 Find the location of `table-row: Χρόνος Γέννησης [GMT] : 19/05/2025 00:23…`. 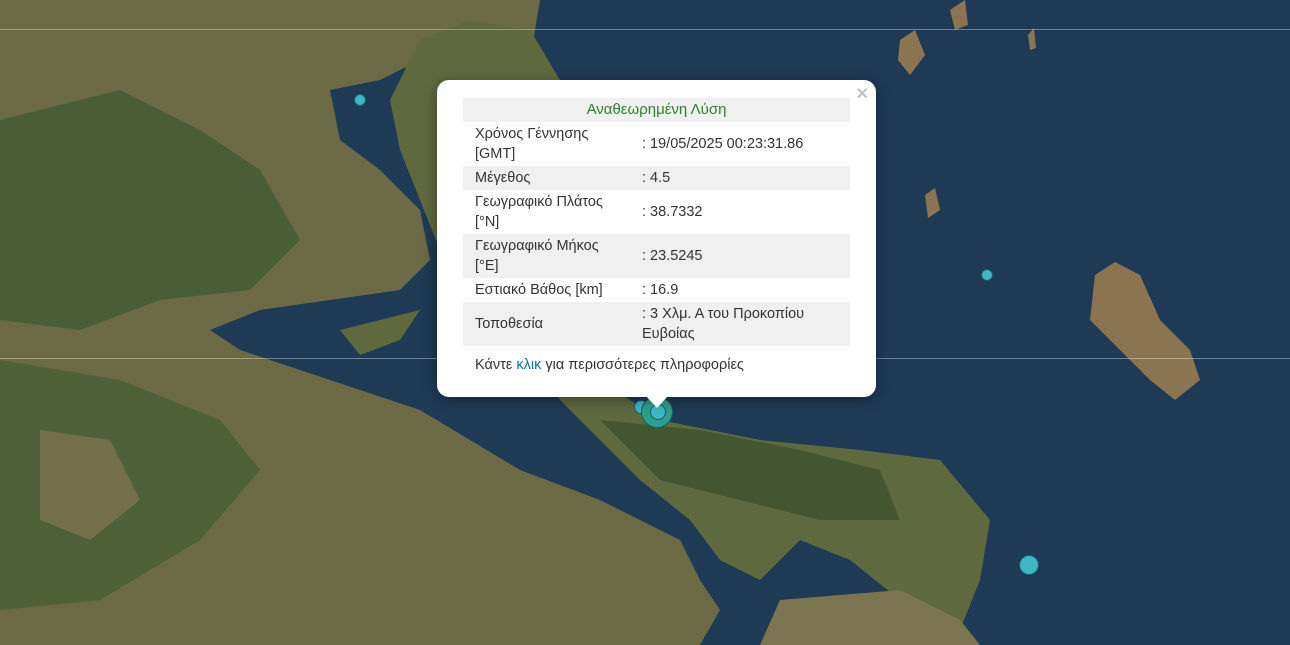

table-row: Χρόνος Γέννησης [GMT] : 19/05/2025 00:23… is located at coordinates (656, 144).